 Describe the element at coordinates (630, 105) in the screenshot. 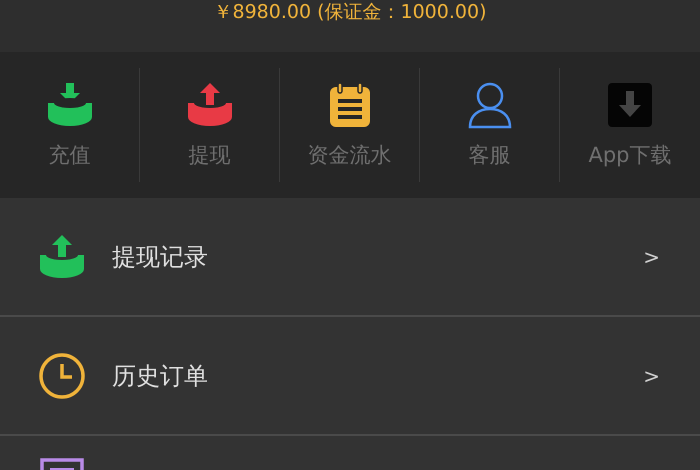

I see `download-icon` at that location.